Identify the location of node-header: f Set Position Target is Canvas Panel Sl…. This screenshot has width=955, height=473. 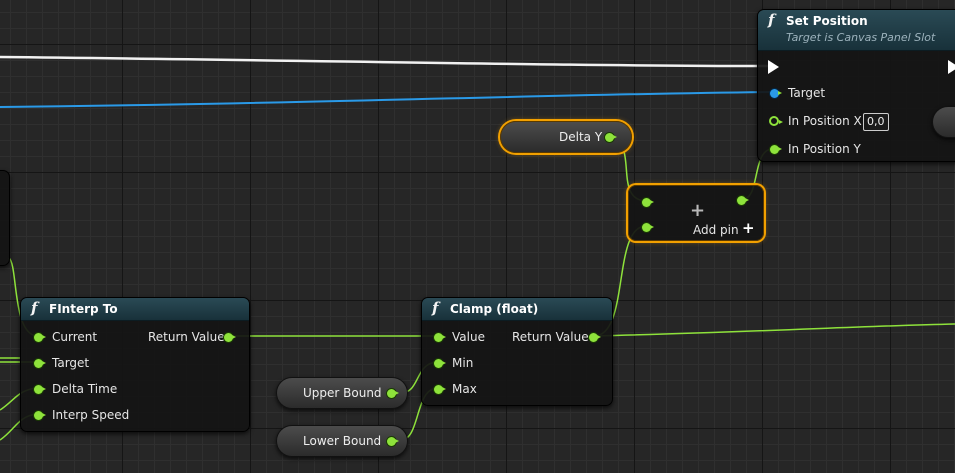
(856, 30).